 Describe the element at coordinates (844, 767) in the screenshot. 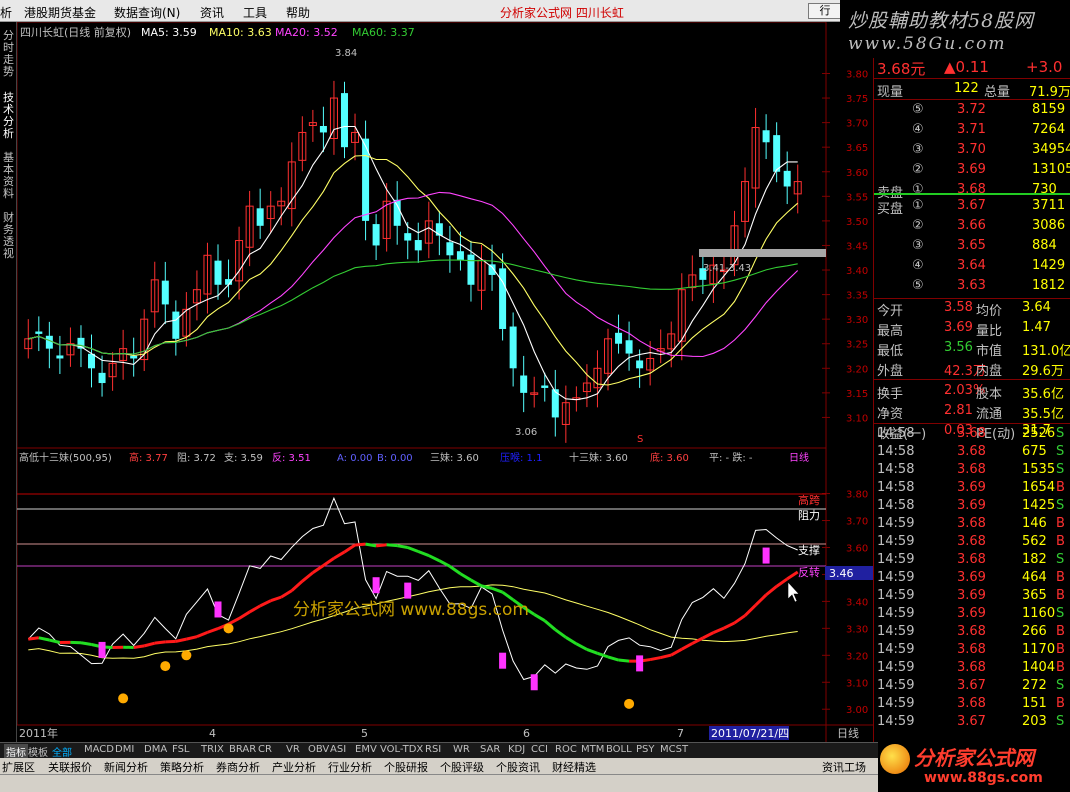

I see `info-workshop-tab: 资讯工场` at that location.